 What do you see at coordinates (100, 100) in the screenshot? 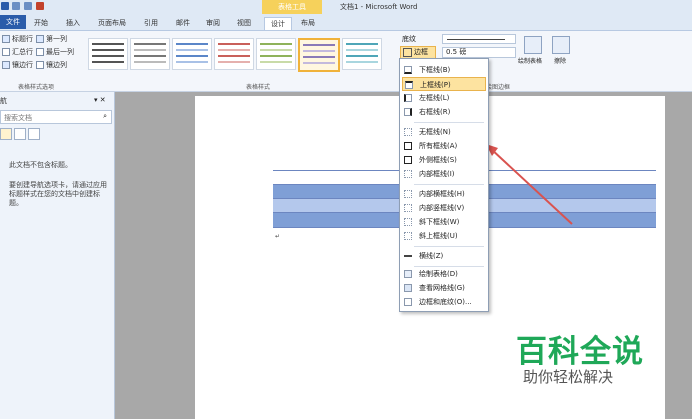
I see `nav-dropdown-icon: ▾ ✕` at bounding box center [100, 100].